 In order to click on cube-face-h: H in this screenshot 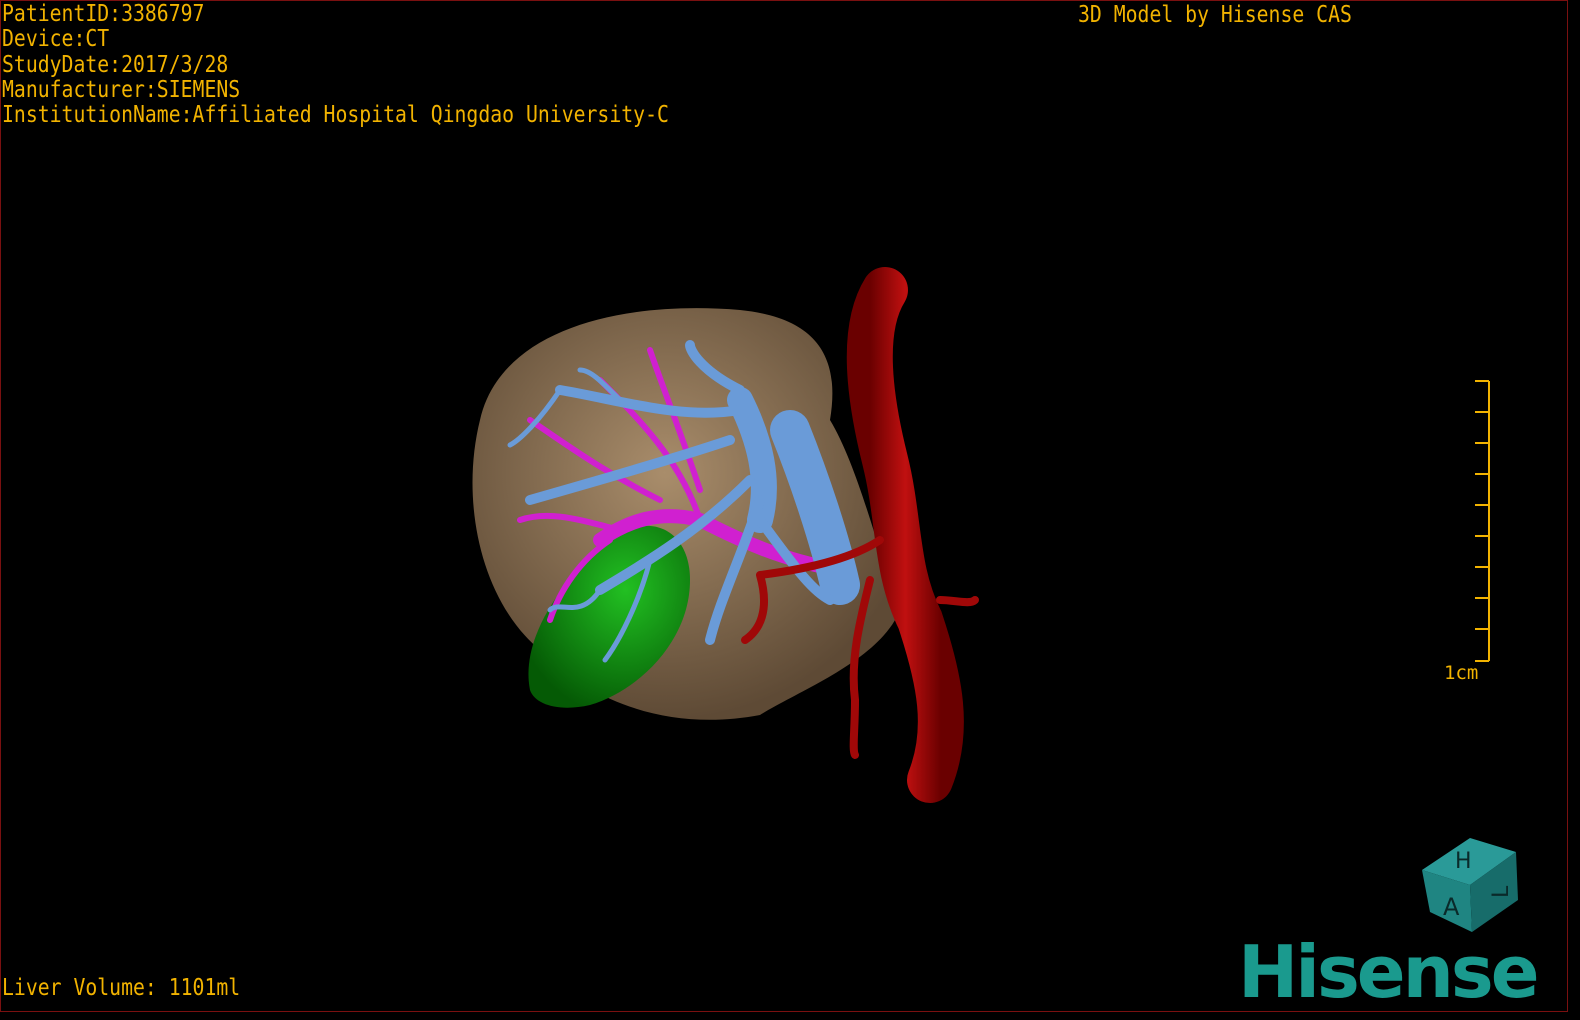, I will do `click(1463, 861)`.